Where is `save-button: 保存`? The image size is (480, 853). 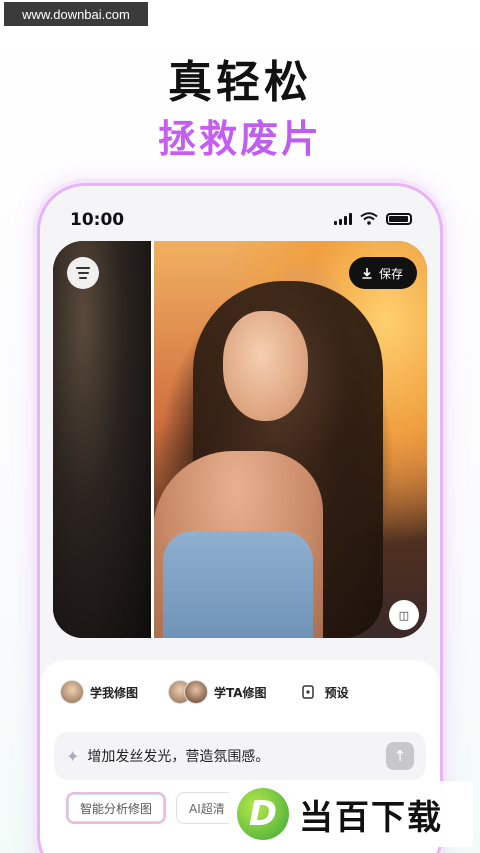
save-button: 保存 is located at coordinates (382, 273).